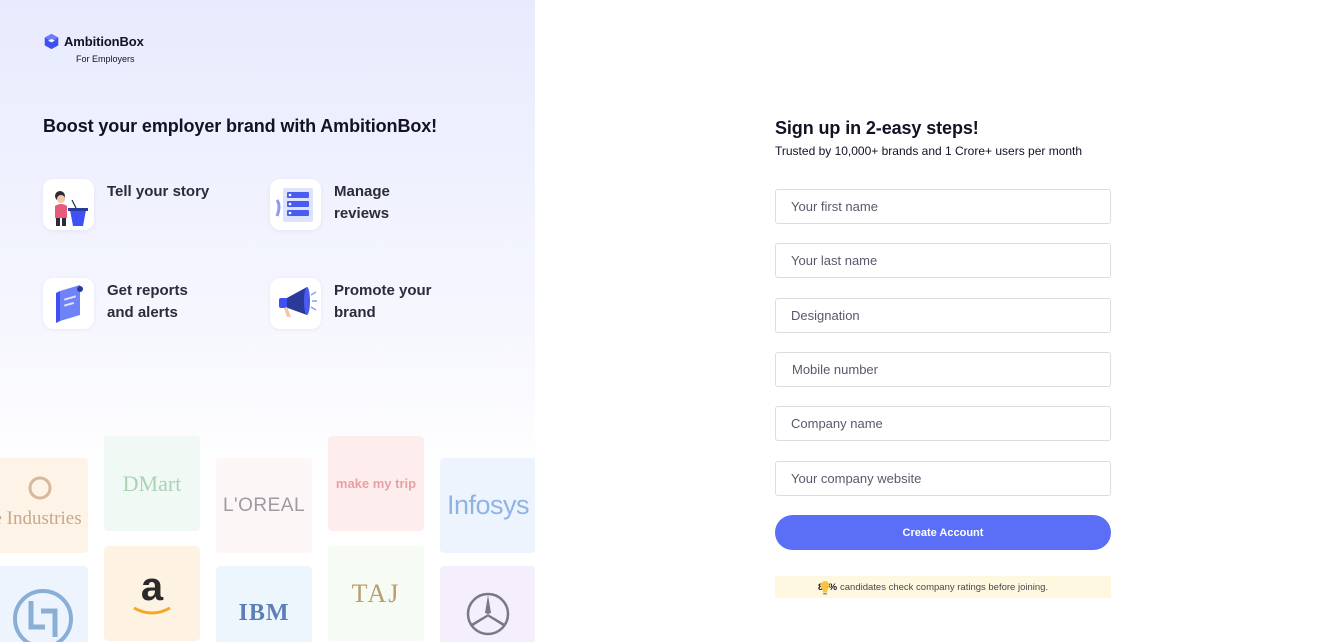 Image resolution: width=1339 pixels, height=642 pixels. Describe the element at coordinates (295, 204) in the screenshot. I see `review-list-icon` at that location.